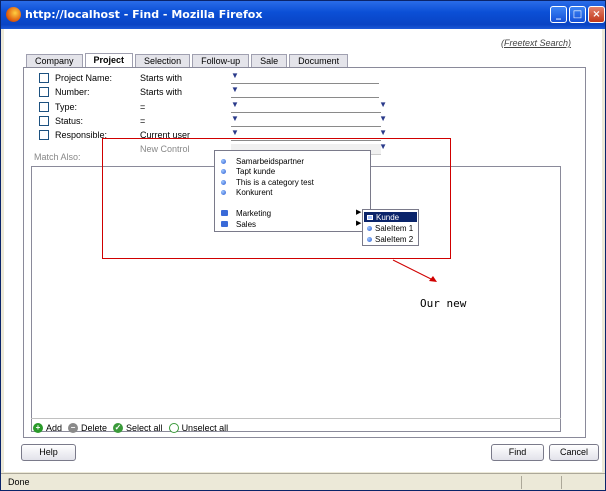 The image size is (606, 491). What do you see at coordinates (54, 60) in the screenshot?
I see `tab-company: Company` at bounding box center [54, 60].